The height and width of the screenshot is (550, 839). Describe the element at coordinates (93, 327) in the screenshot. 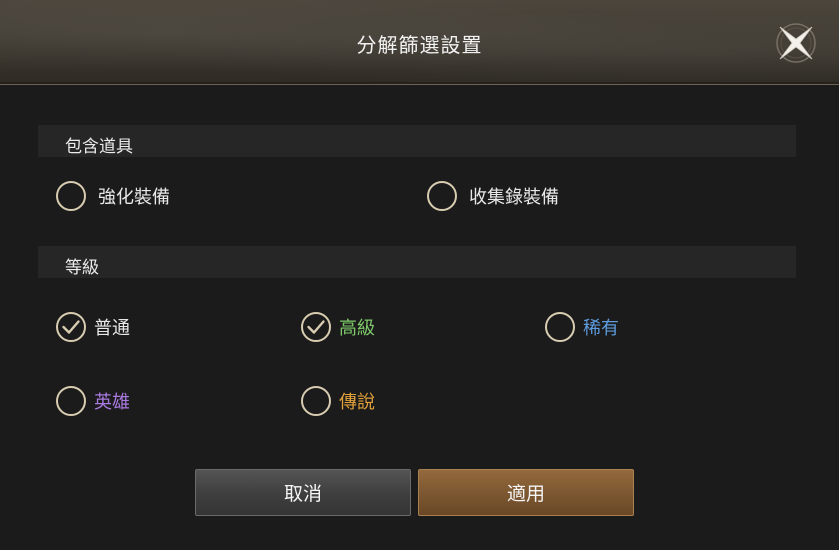

I see `option-grade-normal: 普通` at that location.